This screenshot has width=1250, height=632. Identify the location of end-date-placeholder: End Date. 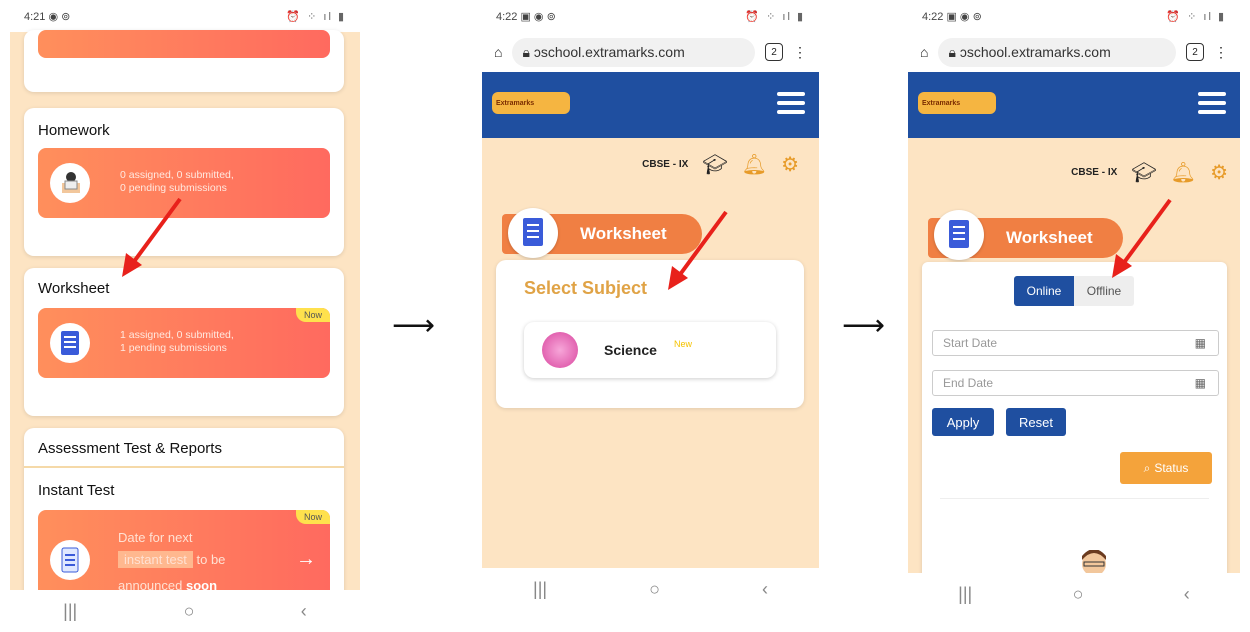
(968, 383).